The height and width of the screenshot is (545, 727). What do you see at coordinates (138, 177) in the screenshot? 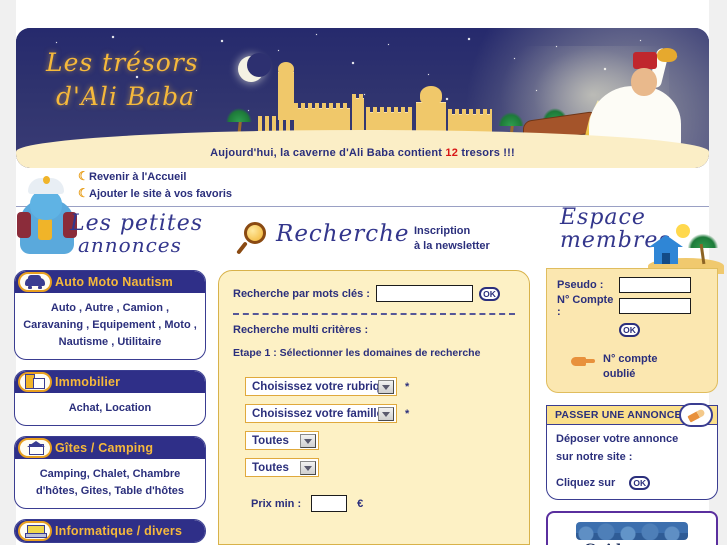
I see `link-home-label: Revenir à l'Accueil` at bounding box center [138, 177].